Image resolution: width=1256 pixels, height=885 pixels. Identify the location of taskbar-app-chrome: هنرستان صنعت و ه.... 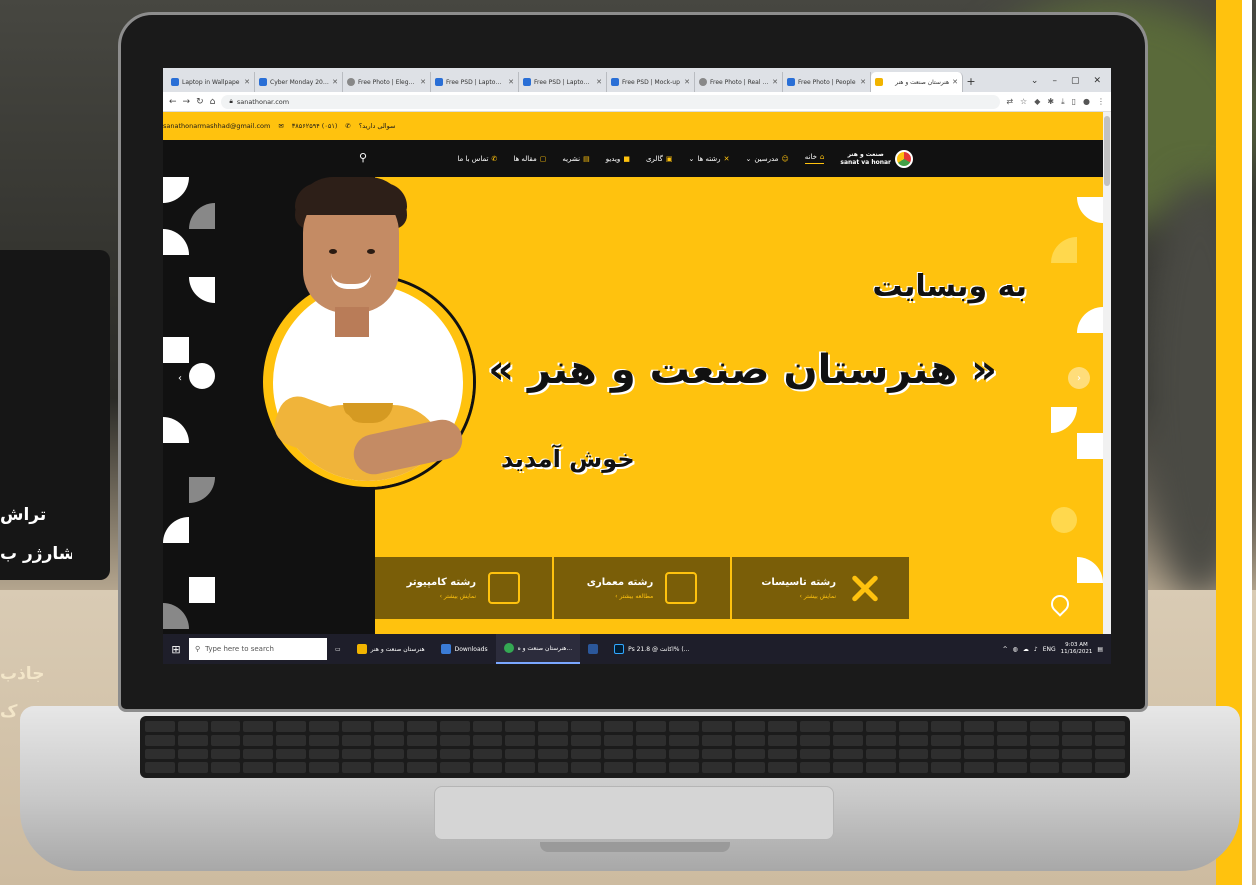
(538, 649).